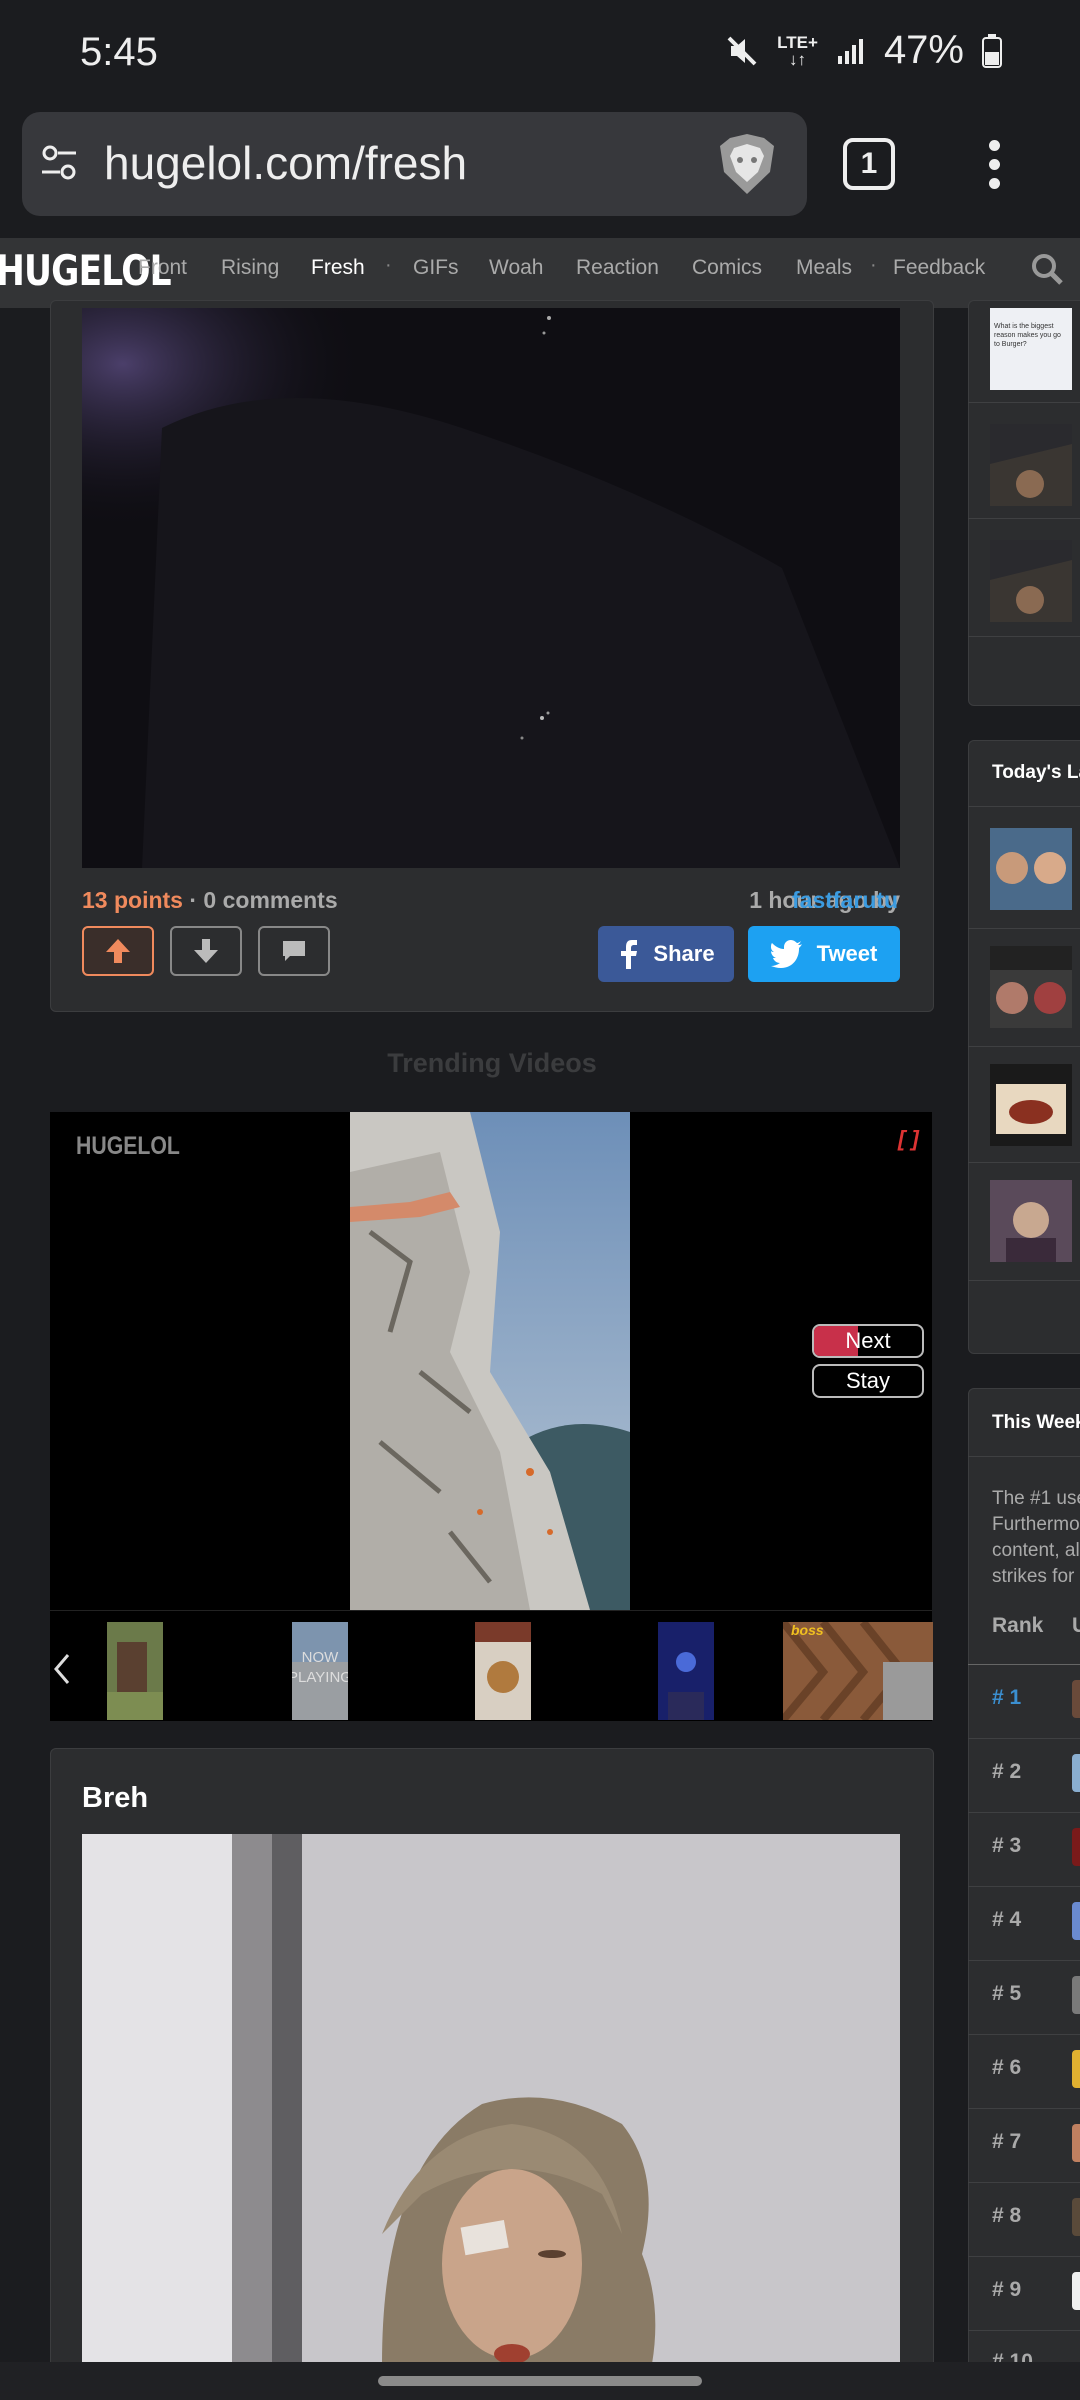 Image resolution: width=1080 pixels, height=2400 pixels. I want to click on rank-column-header: Rank, so click(1018, 1625).